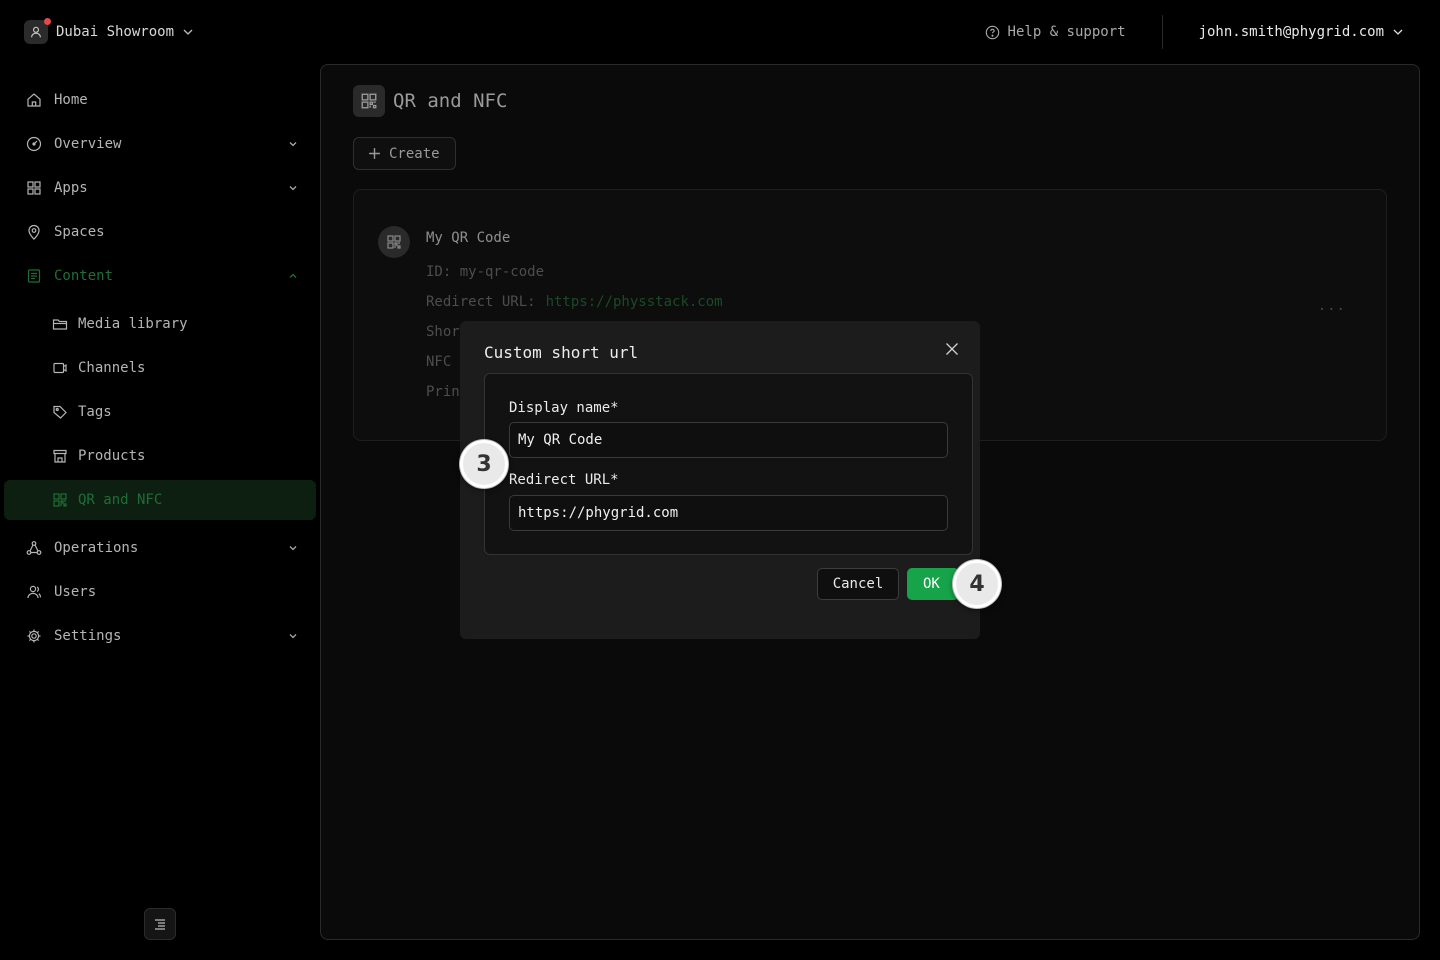 The image size is (1440, 960). What do you see at coordinates (160, 144) in the screenshot?
I see `sidebar-item-overview: Overview` at bounding box center [160, 144].